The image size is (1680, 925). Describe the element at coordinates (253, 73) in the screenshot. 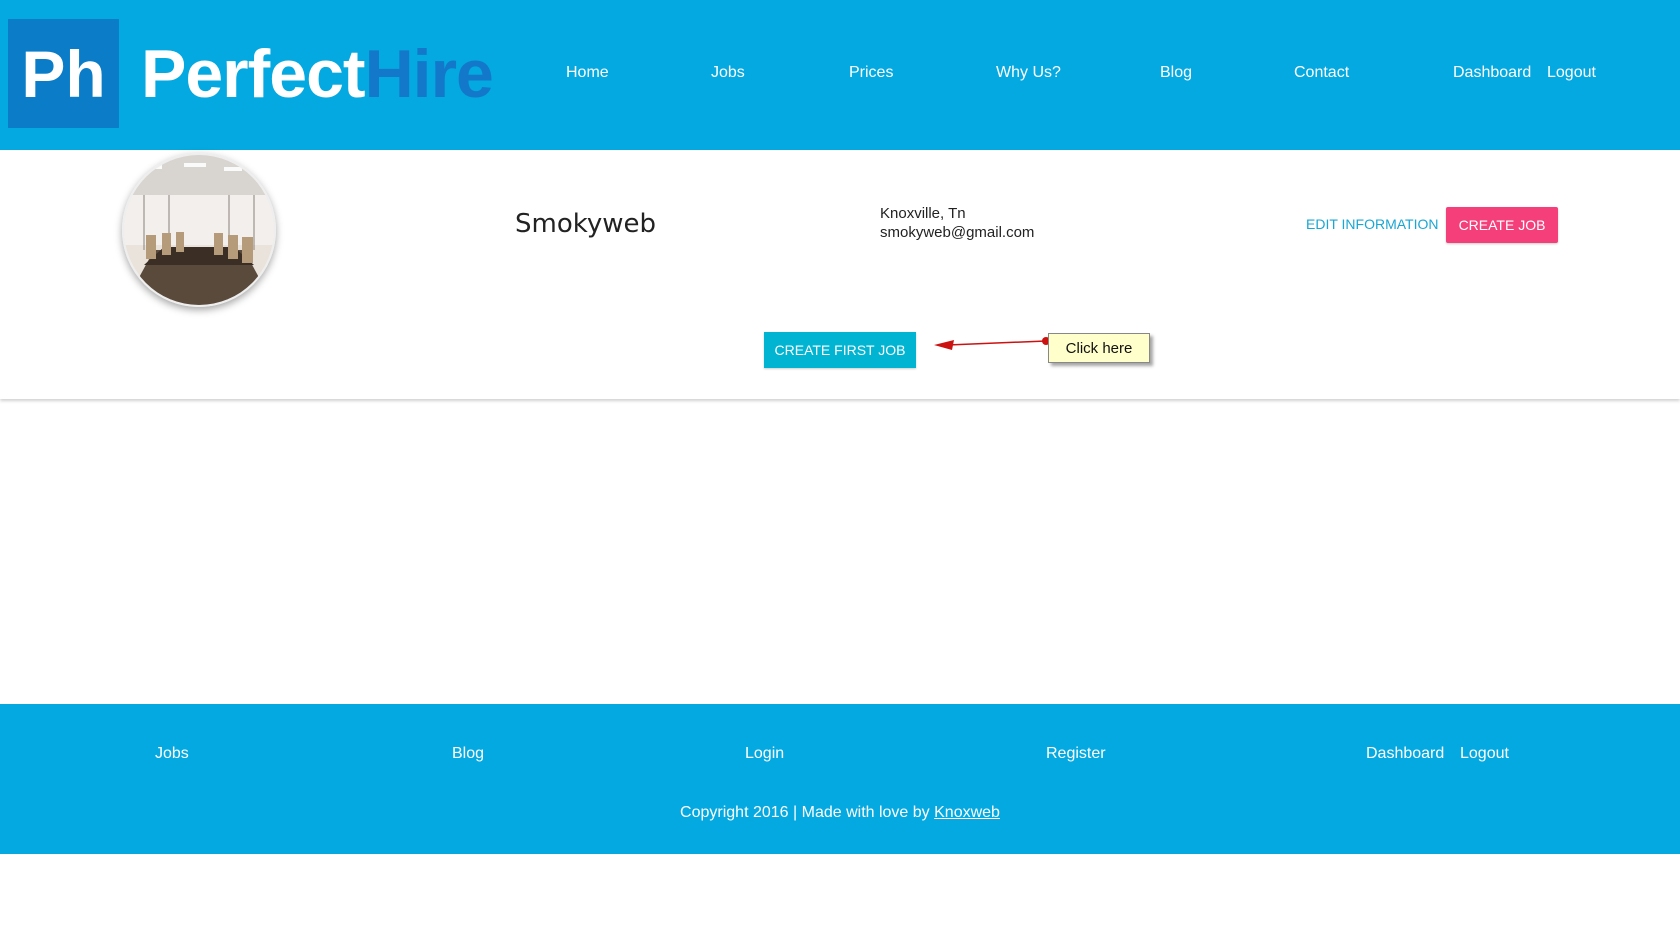

I see `logo-perfect-text: Perfect` at that location.